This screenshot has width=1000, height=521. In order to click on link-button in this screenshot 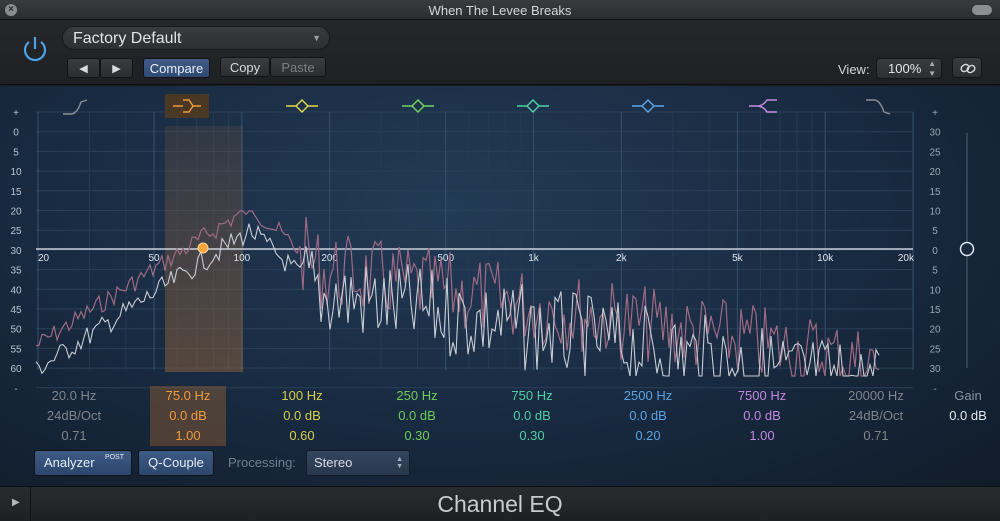, I will do `click(967, 67)`.